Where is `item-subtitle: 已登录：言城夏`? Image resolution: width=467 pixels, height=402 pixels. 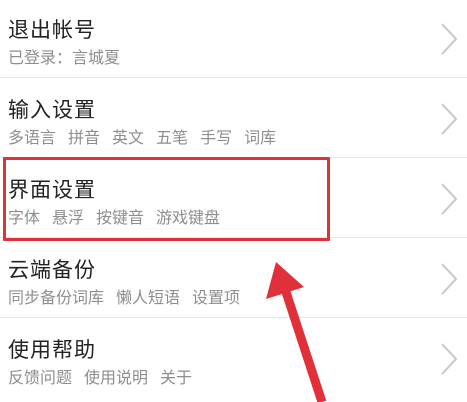 item-subtitle: 已登录：言城夏 is located at coordinates (64, 56).